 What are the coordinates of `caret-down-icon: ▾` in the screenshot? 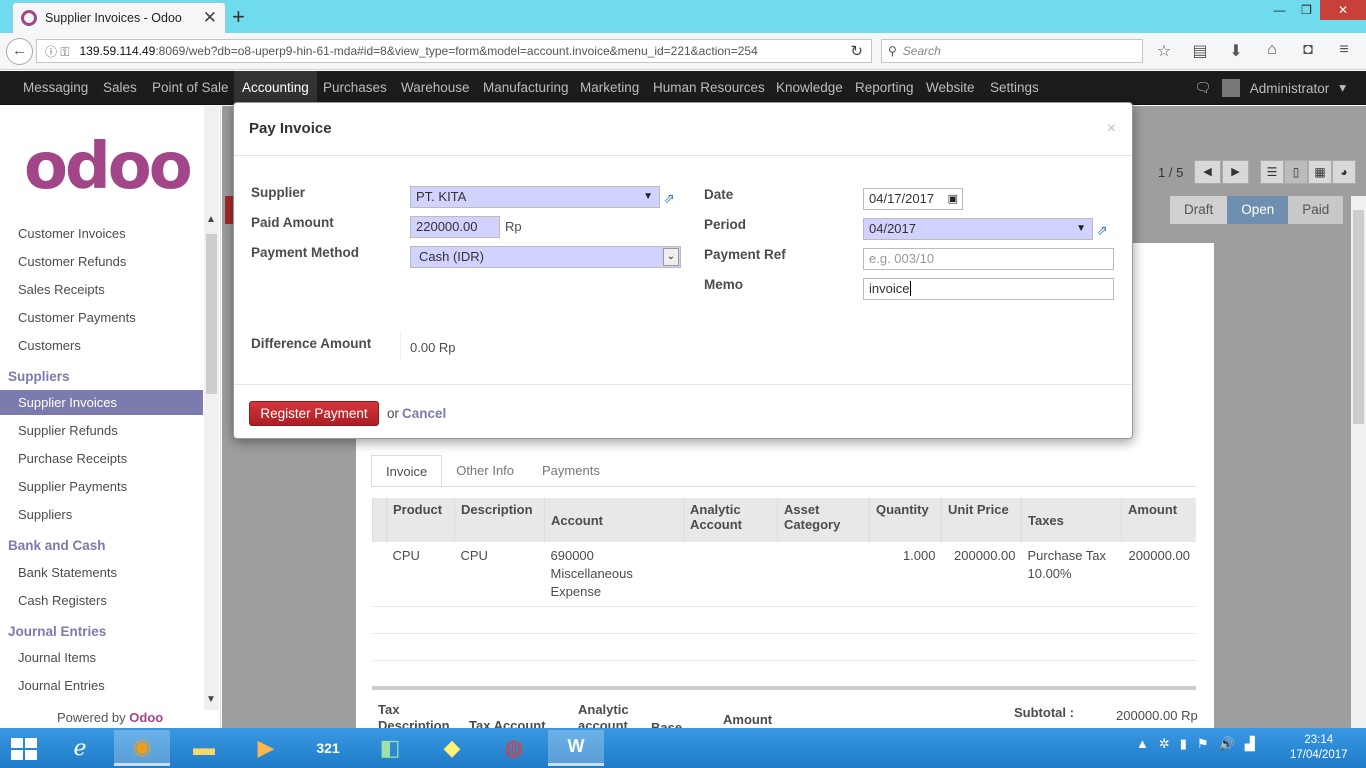 It's located at (1342, 88).